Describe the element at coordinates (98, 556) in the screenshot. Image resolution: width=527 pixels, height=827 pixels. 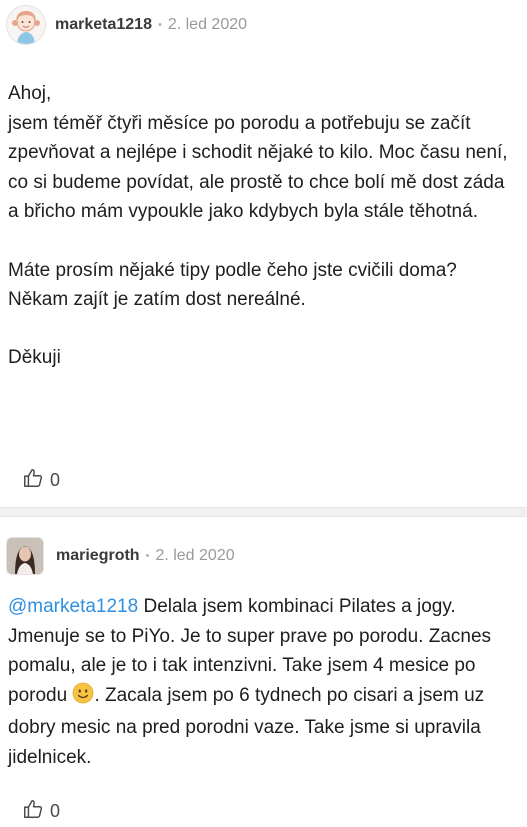
I see `username: mariegroth` at that location.